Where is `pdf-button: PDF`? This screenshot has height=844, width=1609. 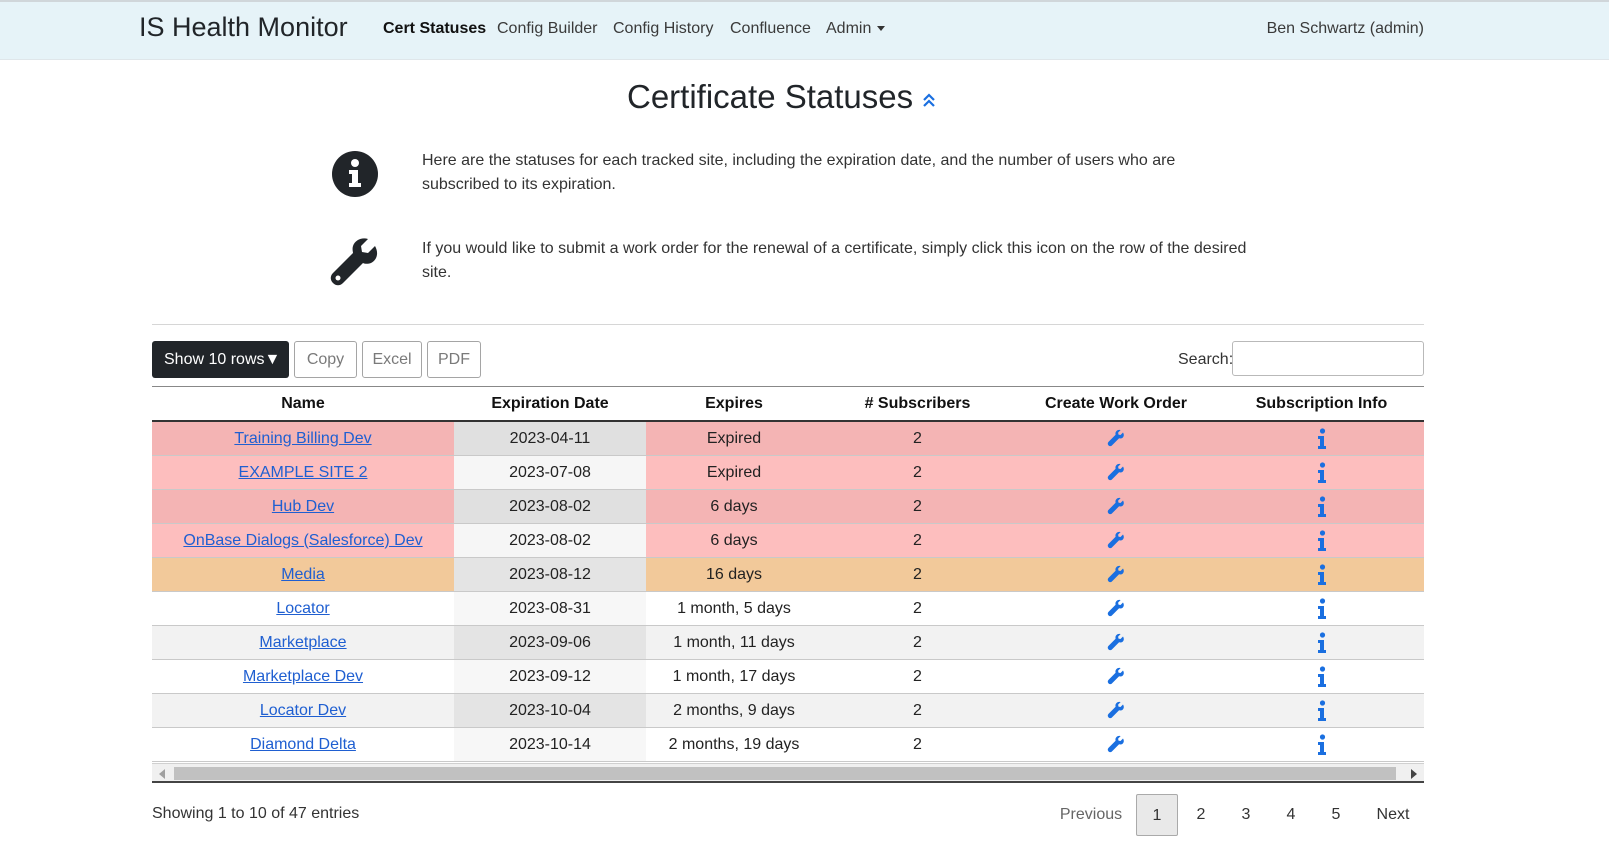 pdf-button: PDF is located at coordinates (454, 359).